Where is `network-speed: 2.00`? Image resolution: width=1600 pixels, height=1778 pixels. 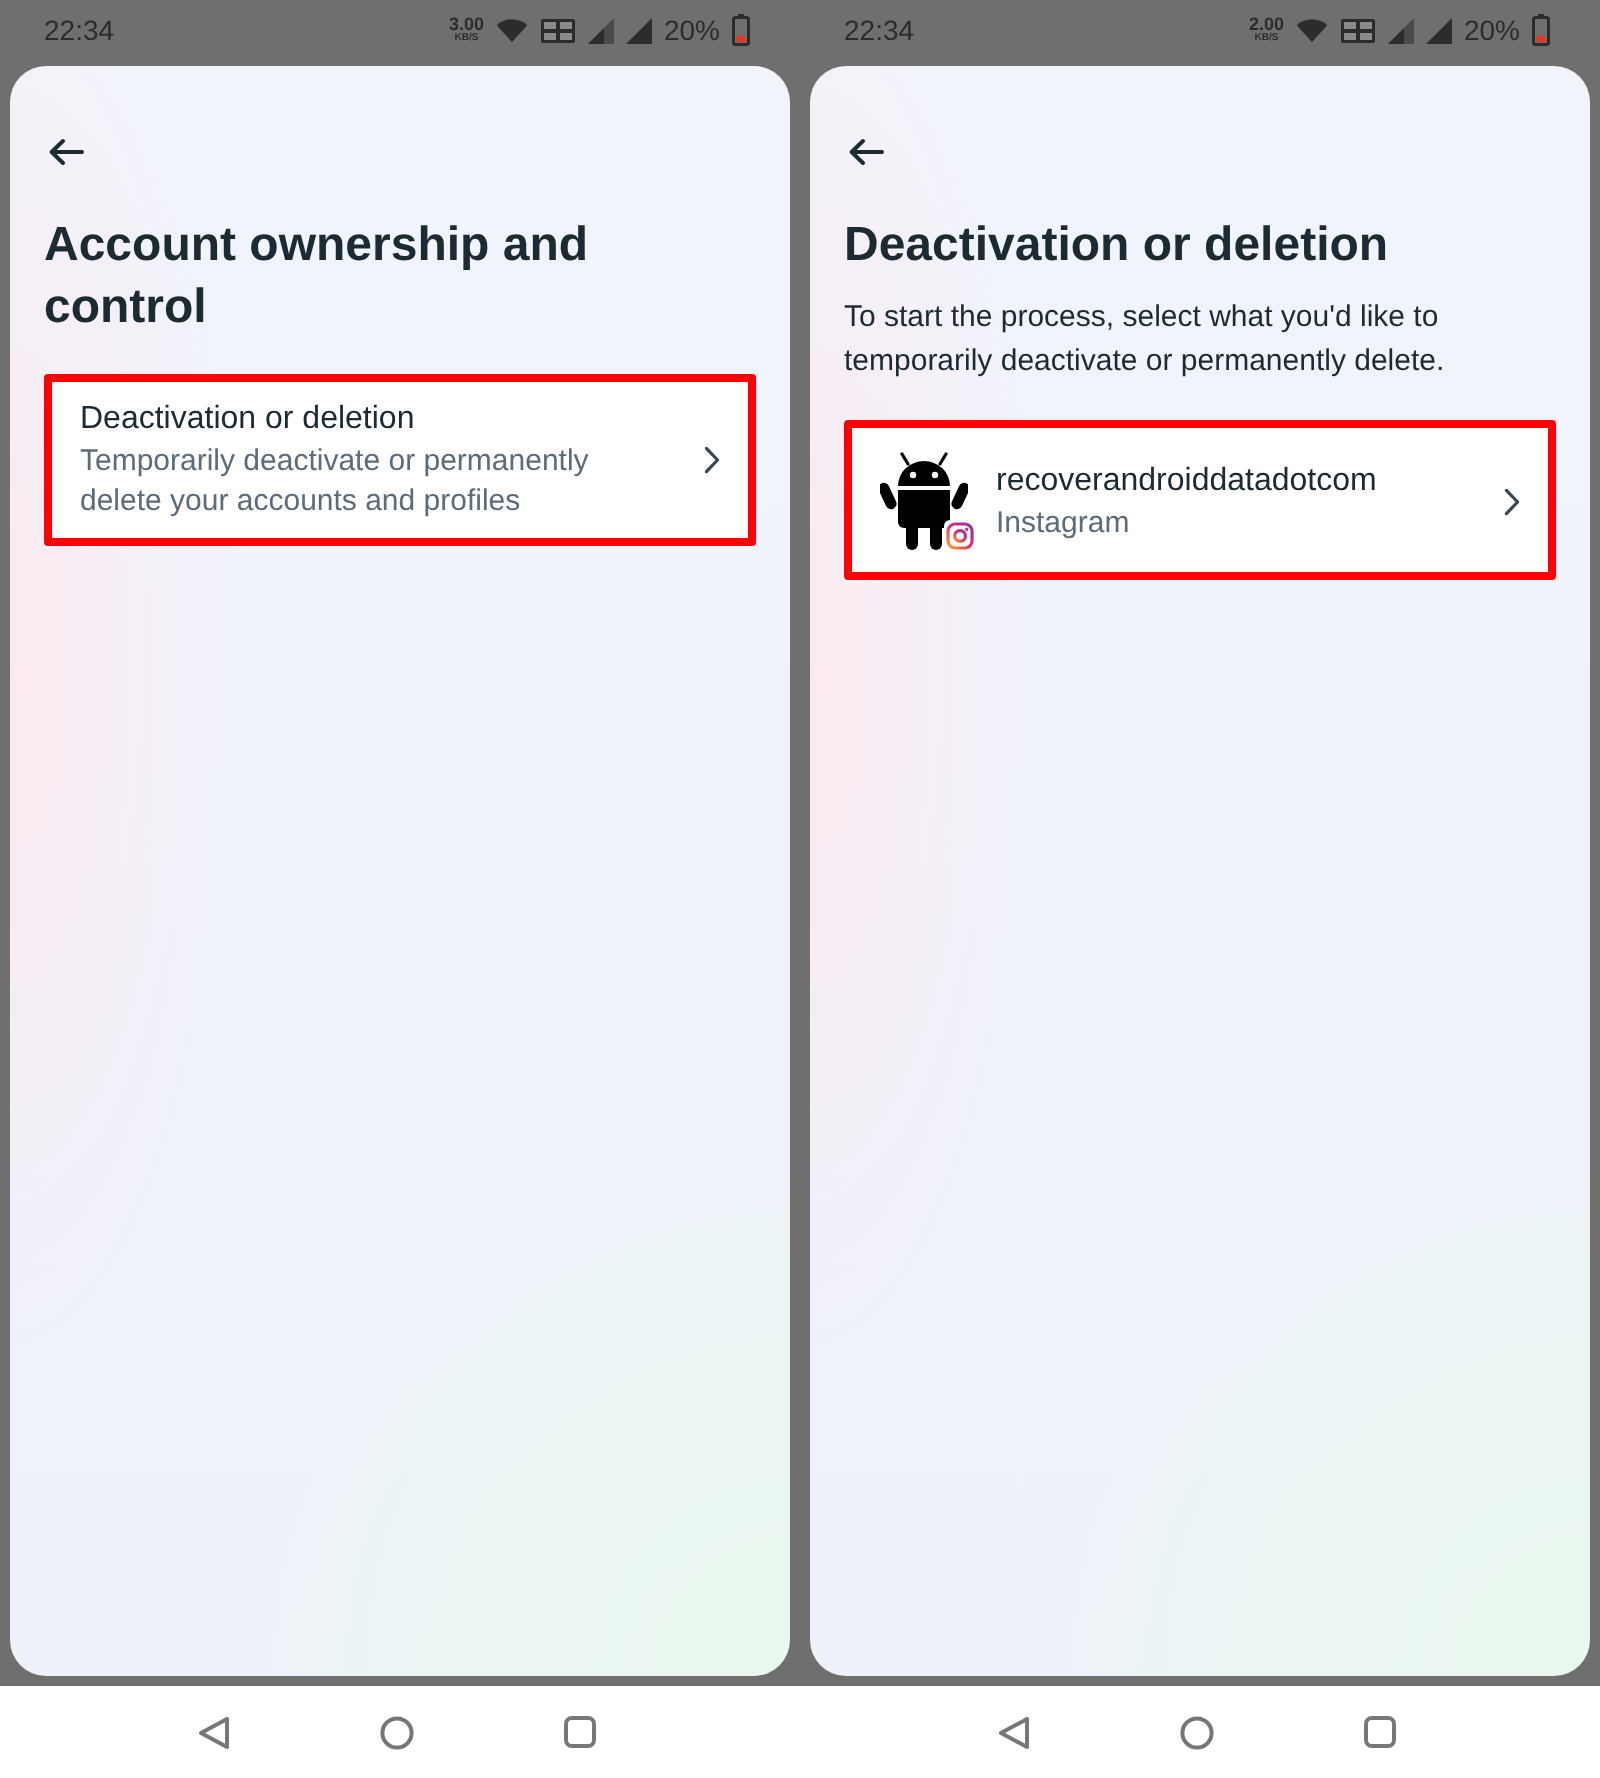
network-speed: 2.00 is located at coordinates (1266, 25).